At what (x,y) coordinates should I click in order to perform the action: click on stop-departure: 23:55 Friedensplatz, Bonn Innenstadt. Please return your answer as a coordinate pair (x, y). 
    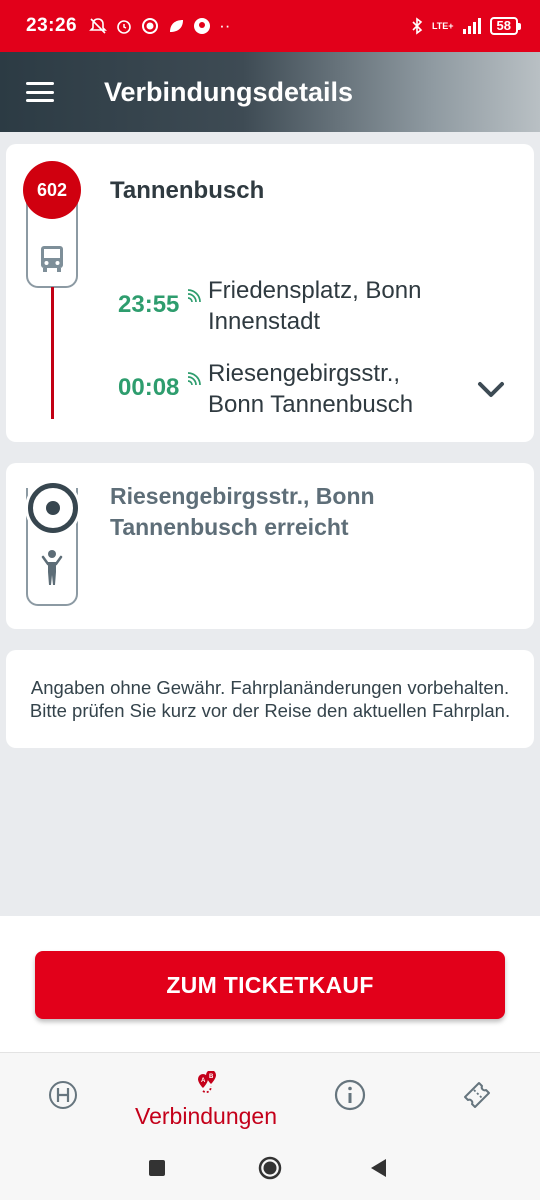
    Looking at the image, I should click on (269, 306).